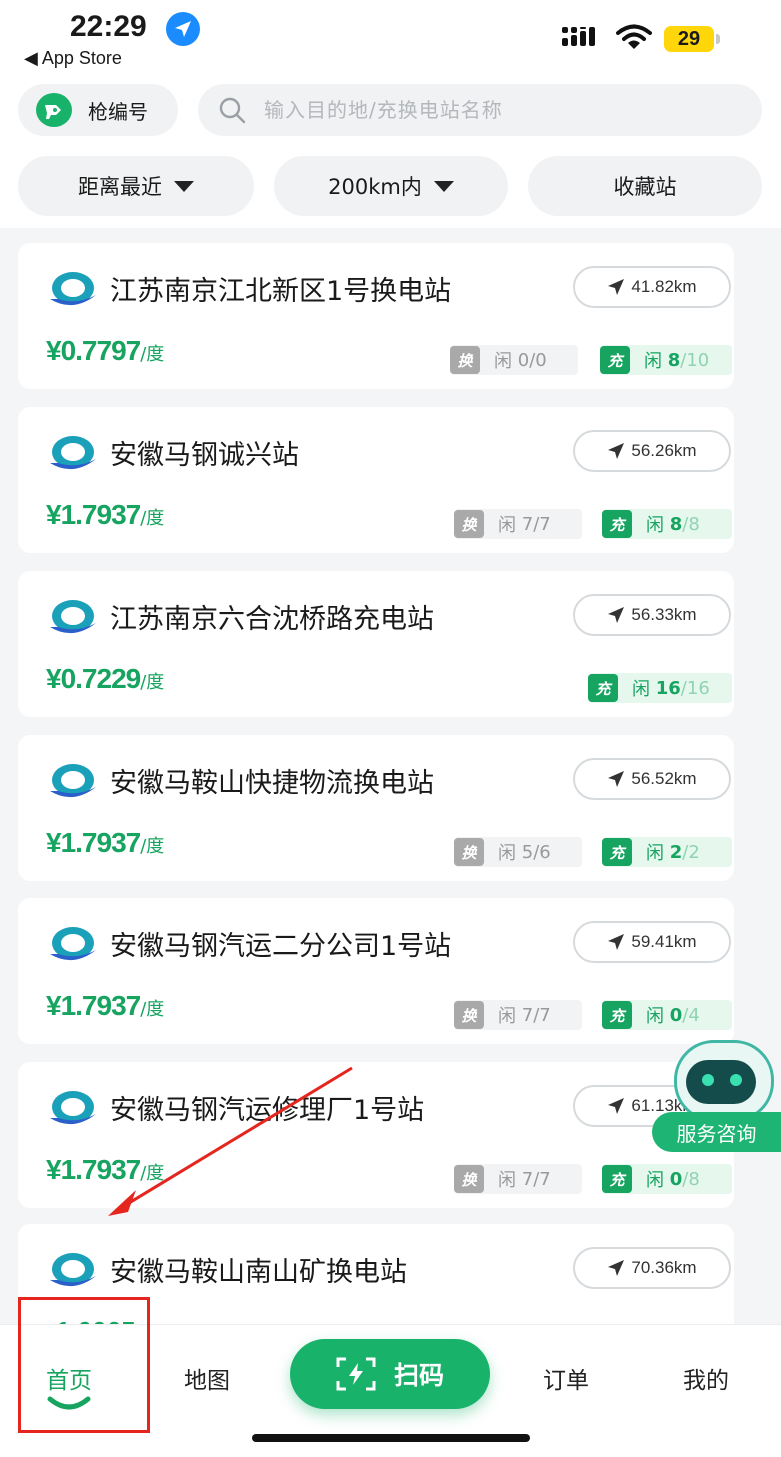 The height and width of the screenshot is (1457, 781). What do you see at coordinates (708, 1080) in the screenshot?
I see `robot-eye` at bounding box center [708, 1080].